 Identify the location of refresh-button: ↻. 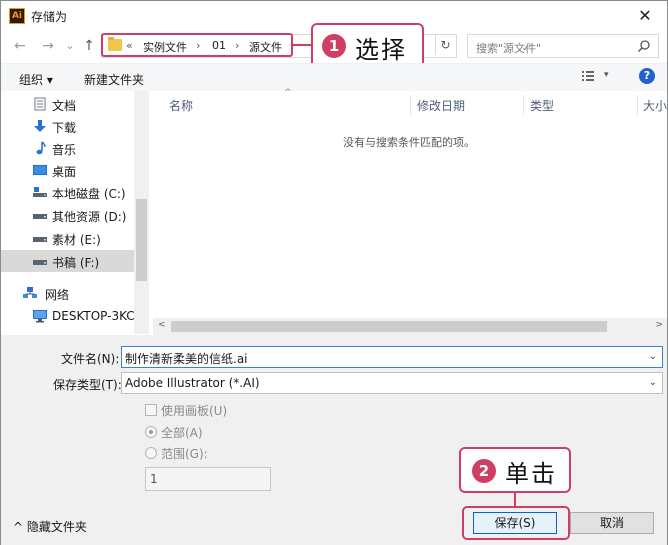
(445, 45).